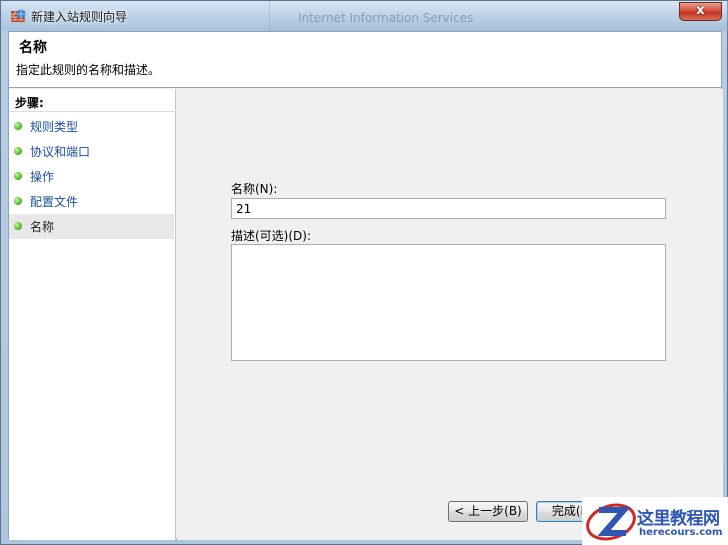 This screenshot has width=728, height=545. What do you see at coordinates (88, 70) in the screenshot?
I see `page-description: 指定此规则的名称和描述。` at bounding box center [88, 70].